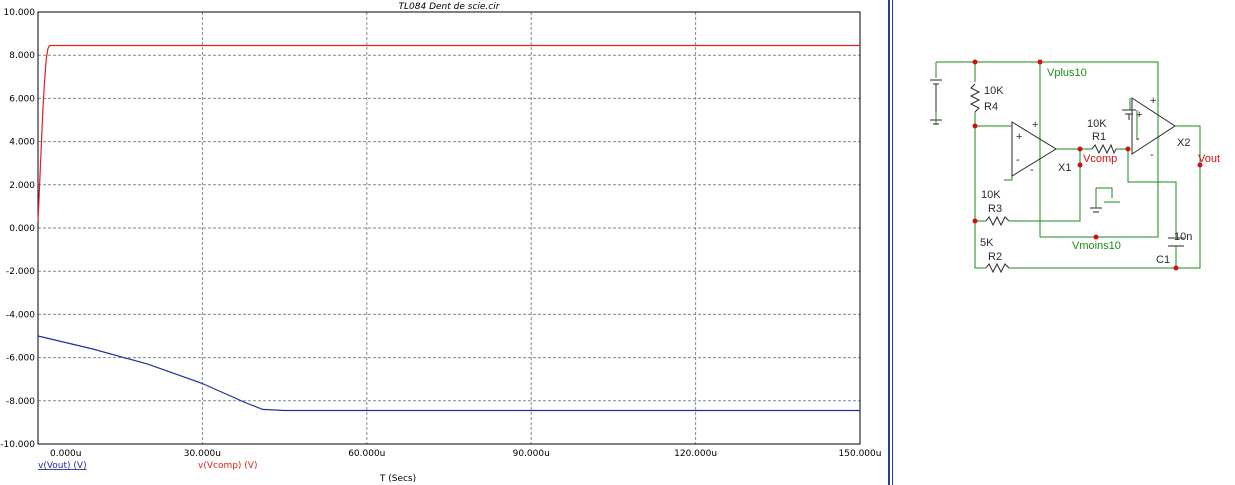  Describe the element at coordinates (987, 243) in the screenshot. I see `r2-value: 5K` at that location.